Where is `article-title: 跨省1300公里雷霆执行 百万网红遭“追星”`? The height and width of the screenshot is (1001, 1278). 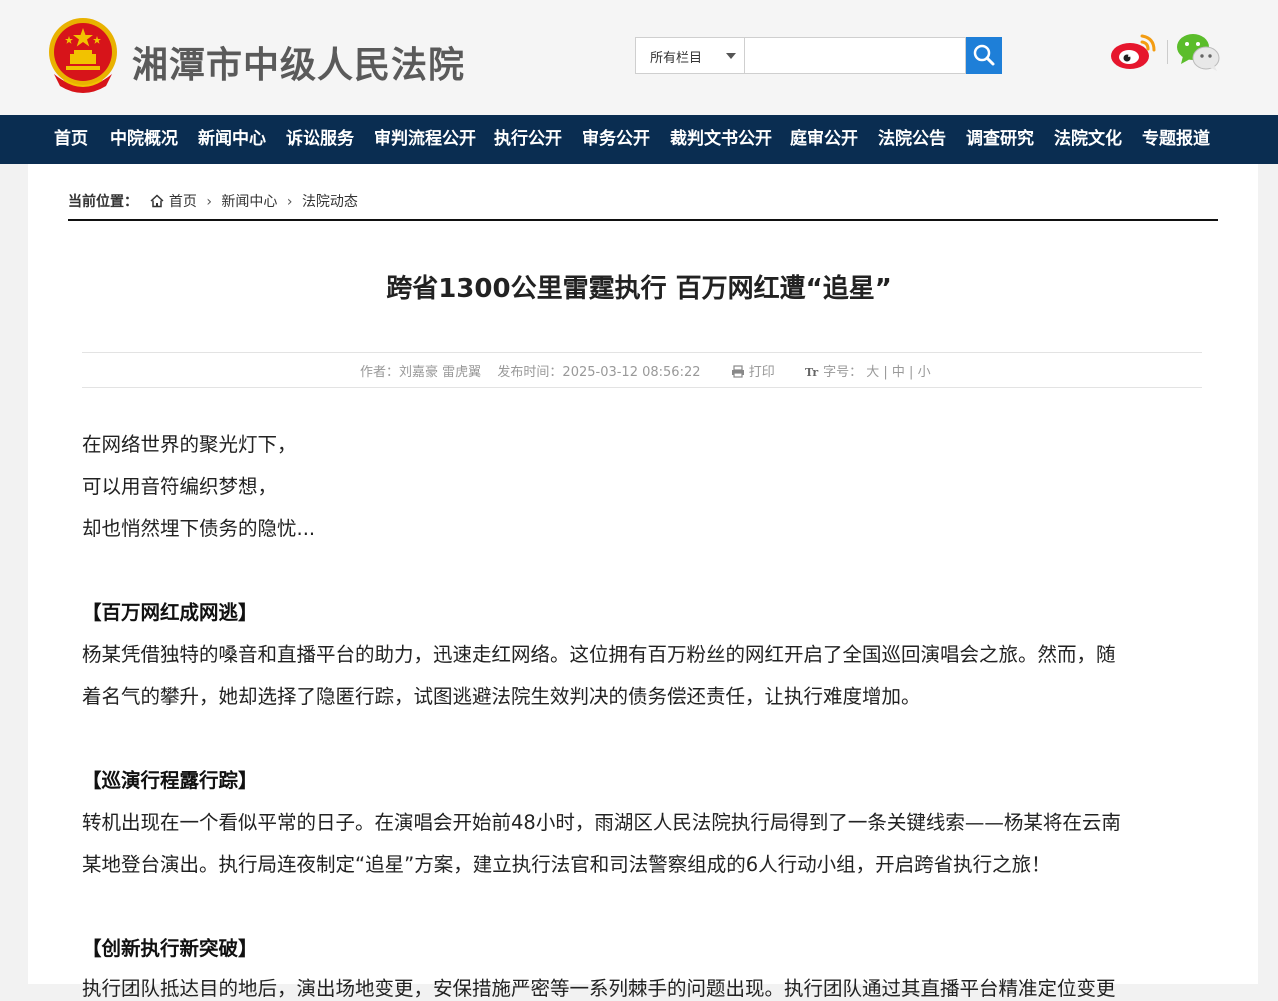 article-title: 跨省1300公里雷霆执行 百万网红遭“追星” is located at coordinates (639, 289).